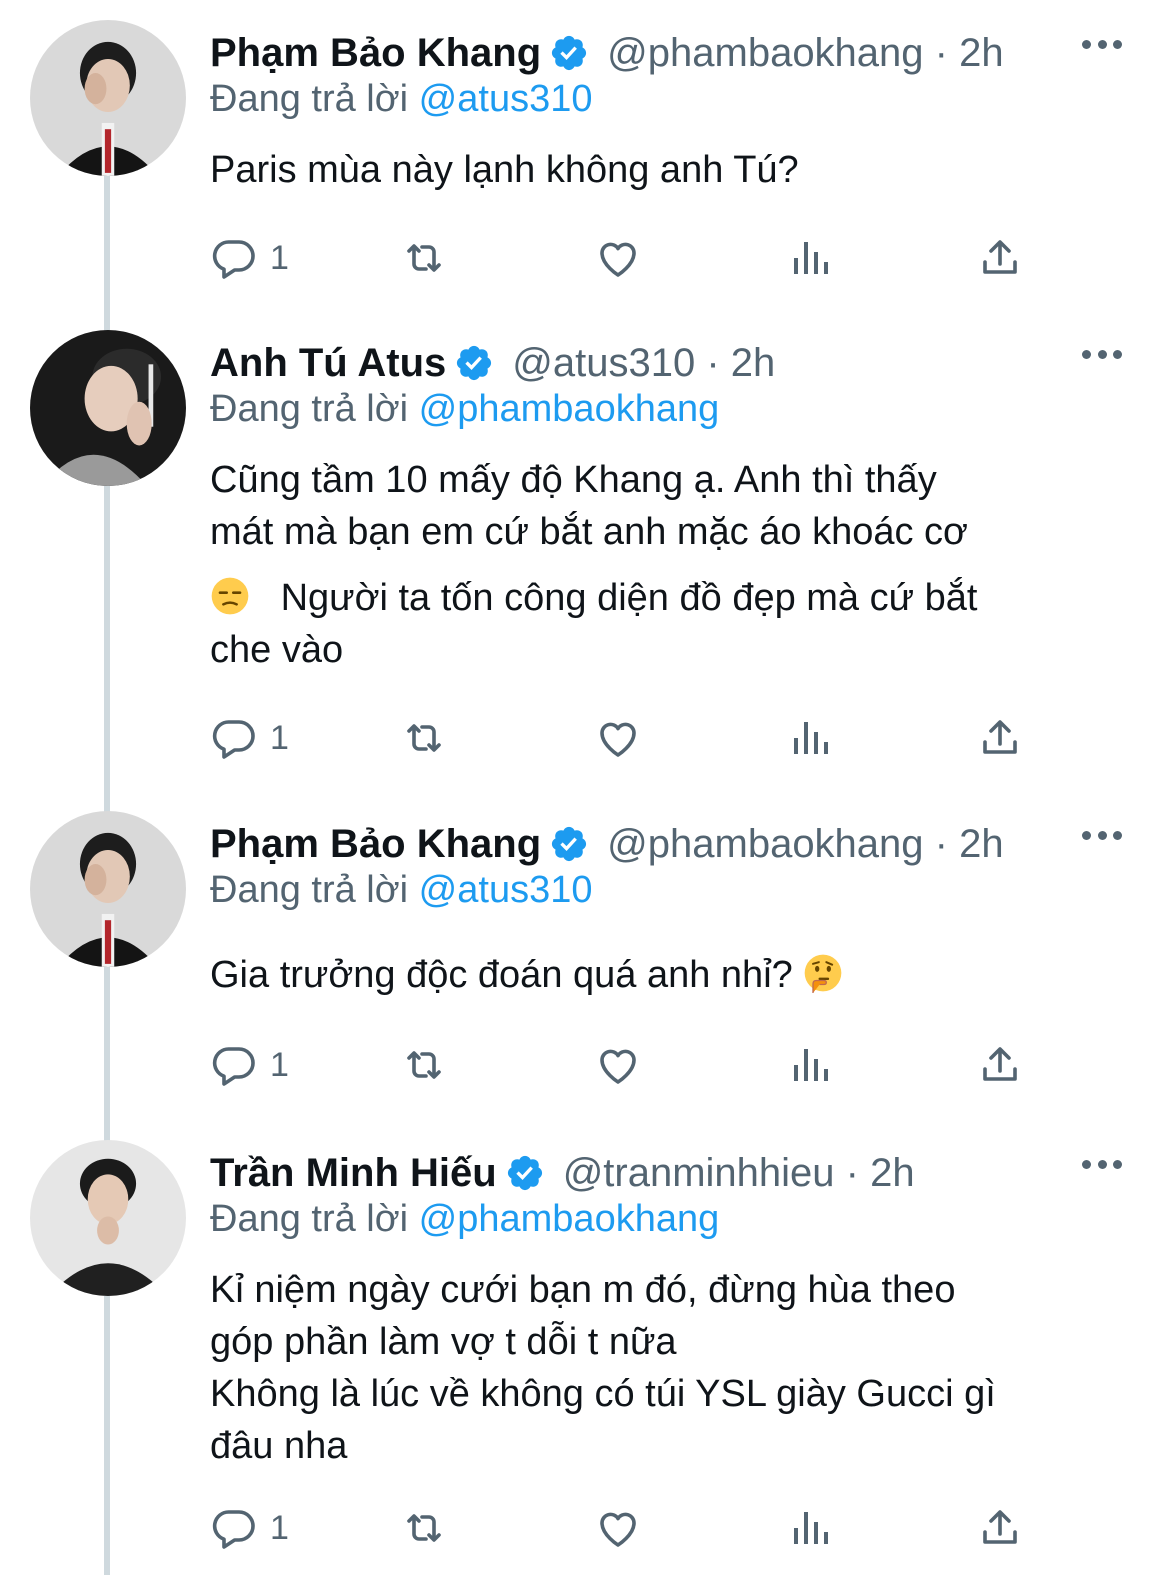 The height and width of the screenshot is (1575, 1170). Describe the element at coordinates (443, 1342) in the screenshot. I see `tweet-text-line: góp phần làm vợ t dỗi t nữa` at that location.